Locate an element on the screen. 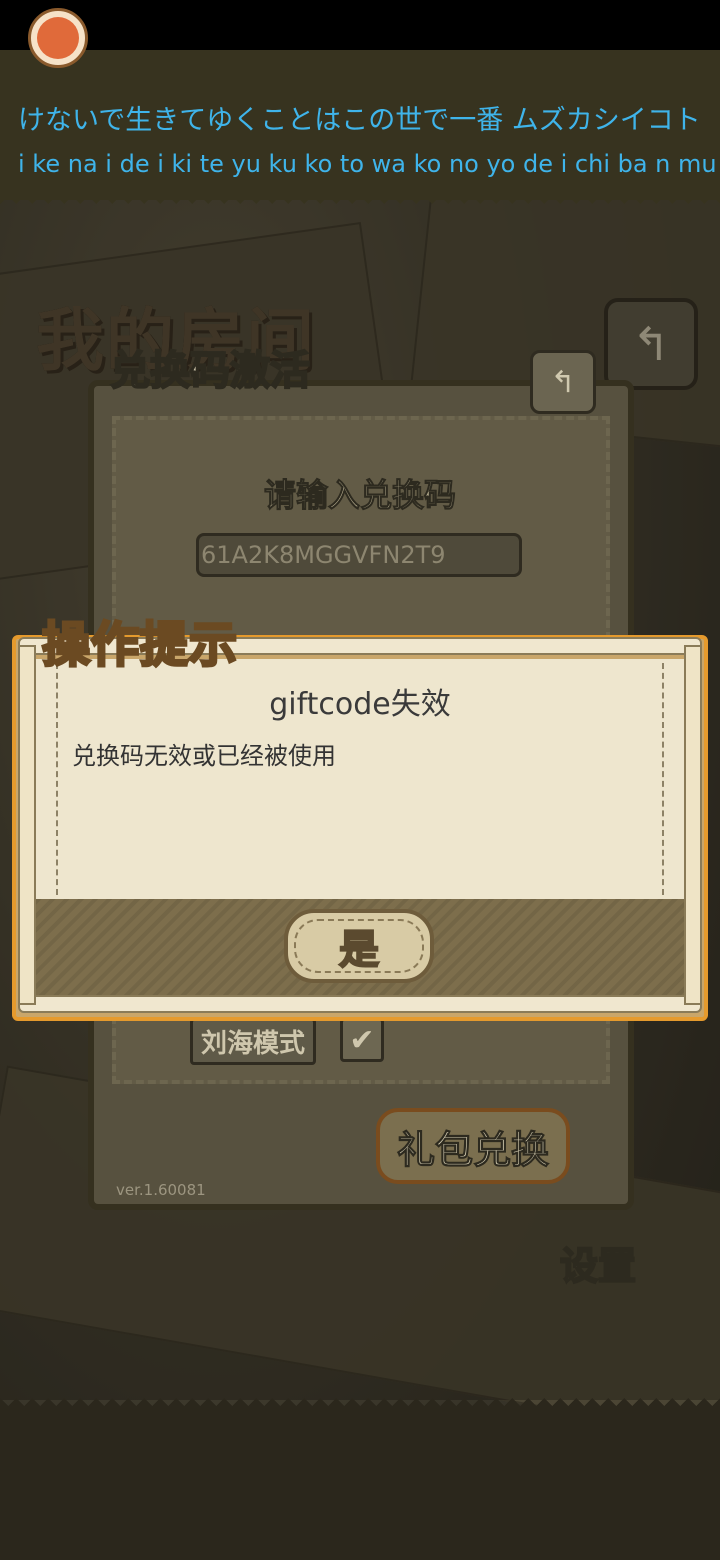  notch-mode-checkbox: ✔ is located at coordinates (362, 1040).